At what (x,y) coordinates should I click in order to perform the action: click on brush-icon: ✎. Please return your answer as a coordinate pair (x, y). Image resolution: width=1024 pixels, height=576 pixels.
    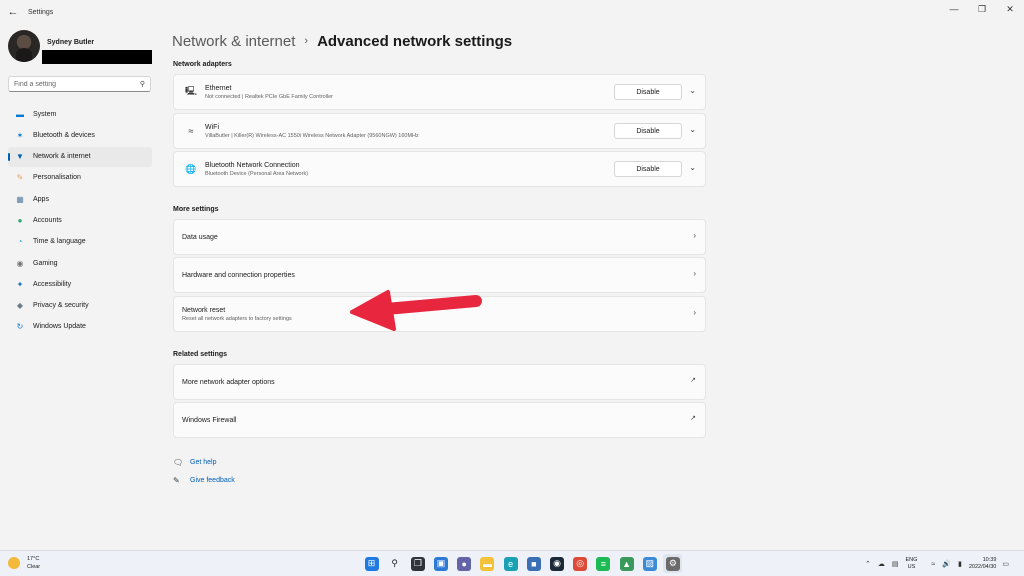
    Looking at the image, I should click on (20, 178).